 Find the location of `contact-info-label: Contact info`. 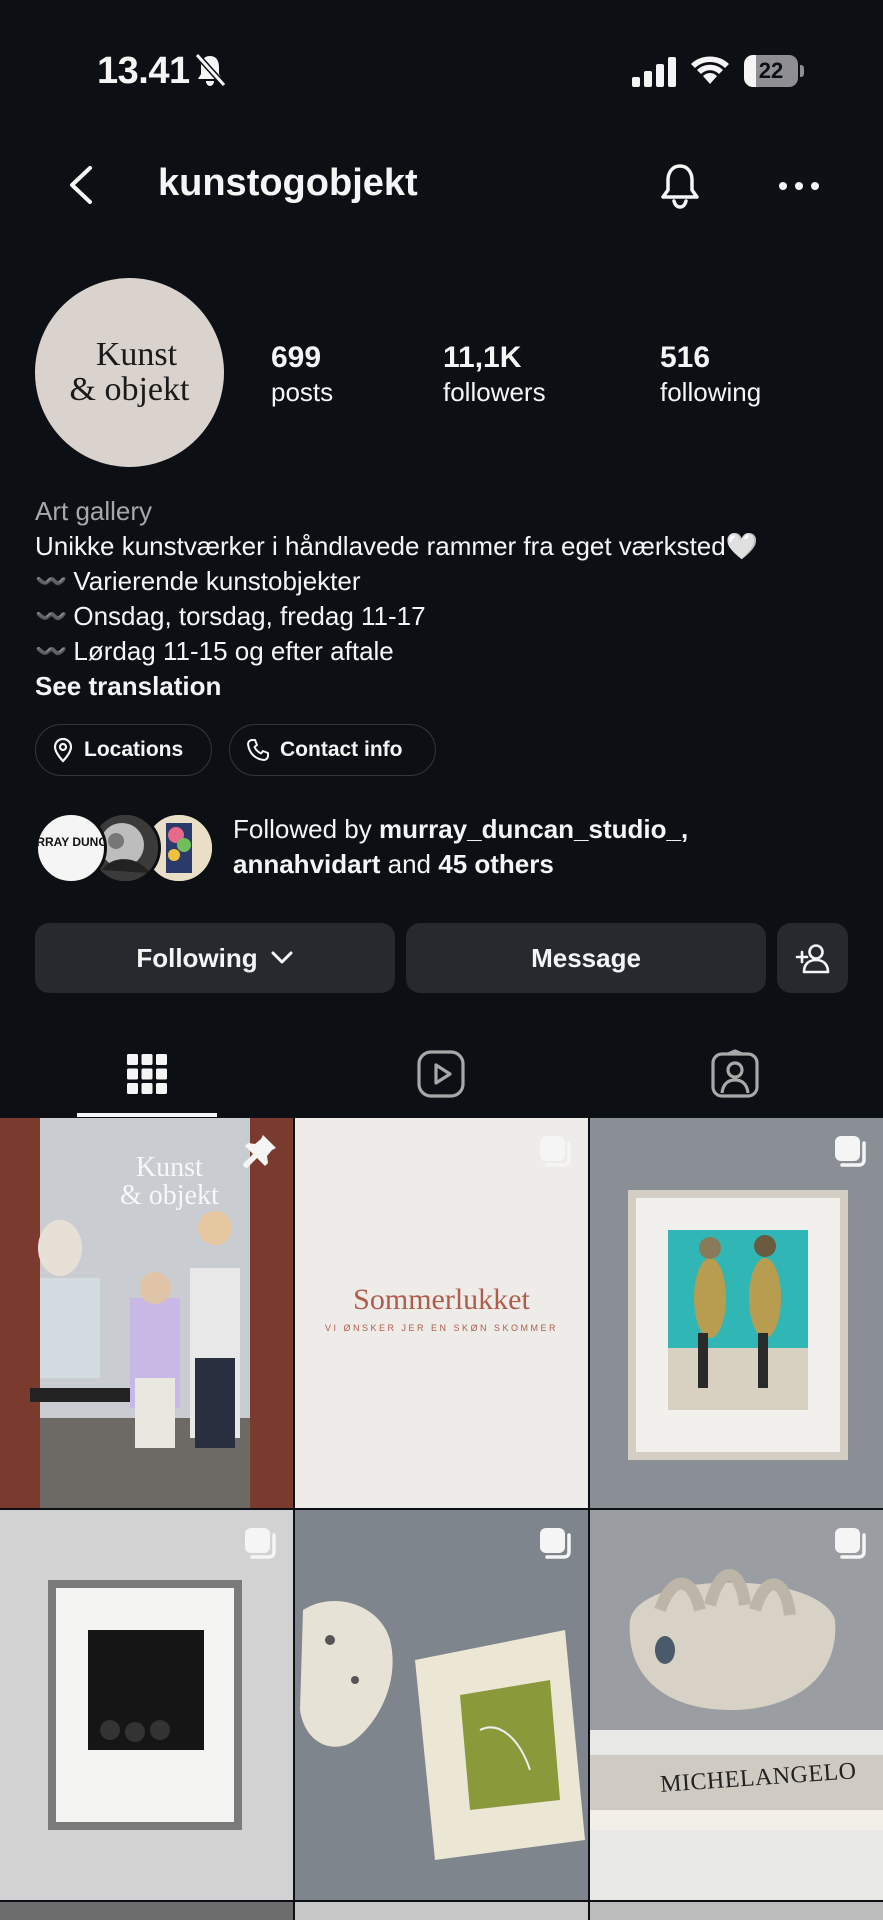

contact-info-label: Contact info is located at coordinates (341, 749).